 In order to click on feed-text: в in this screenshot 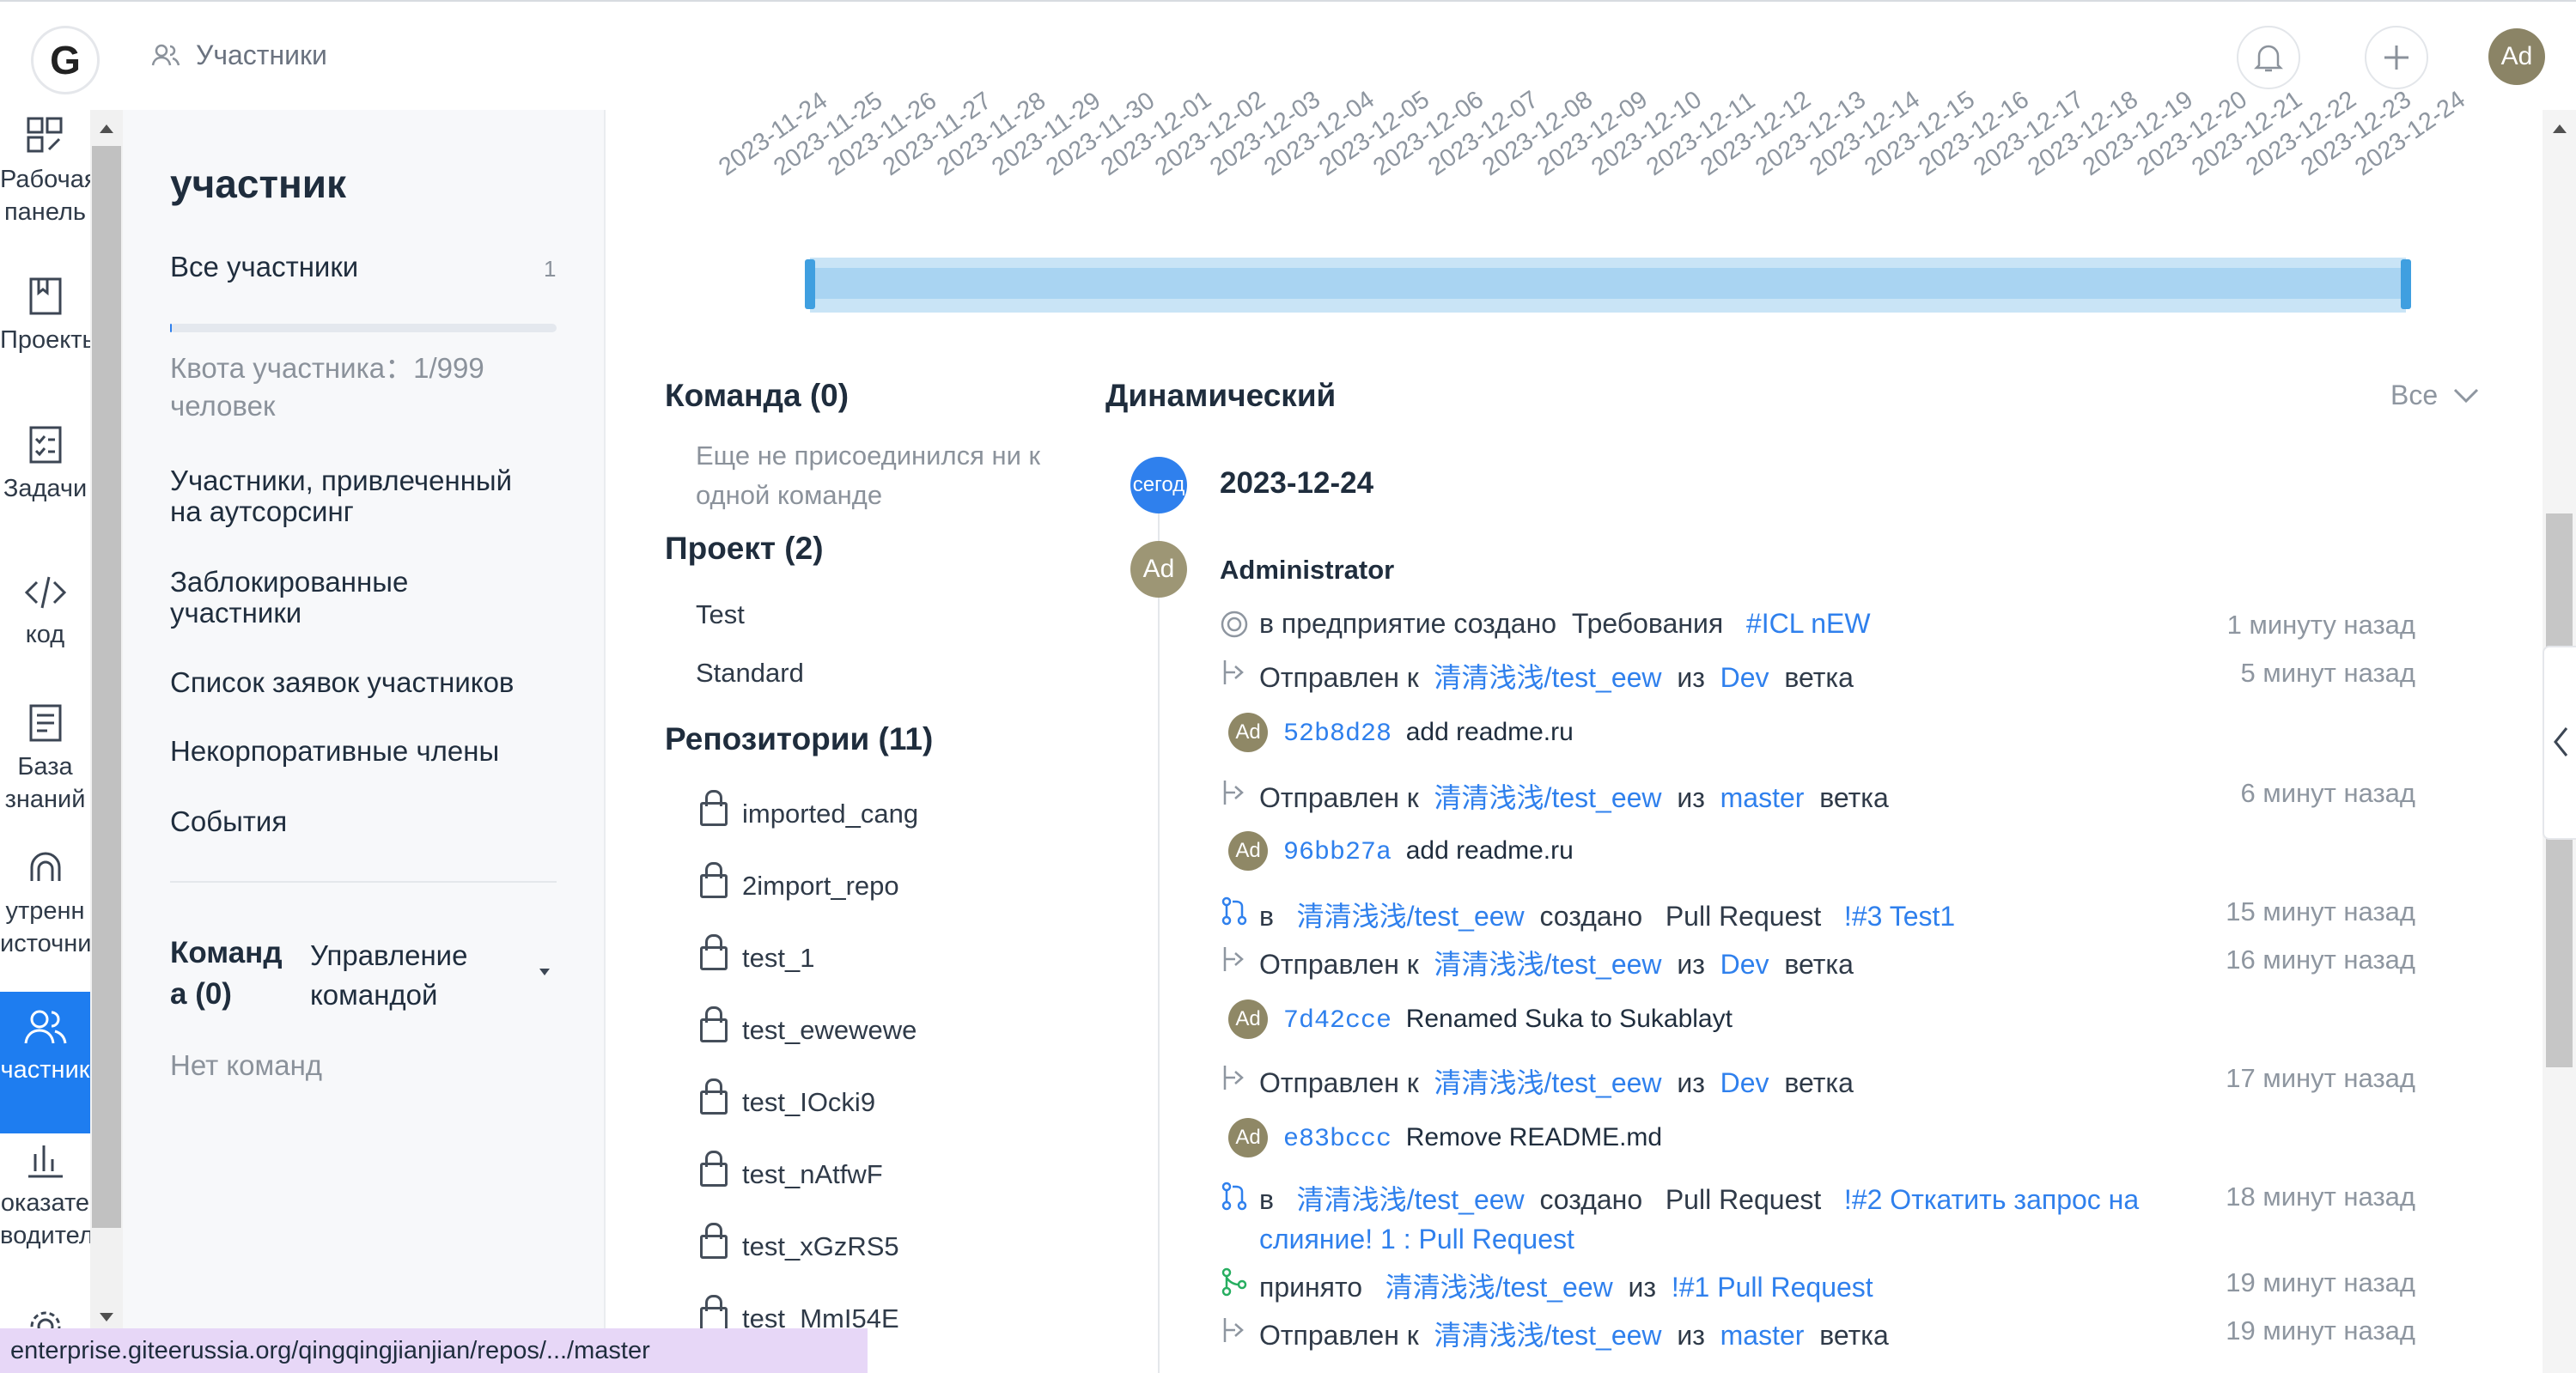, I will do `click(1266, 1199)`.